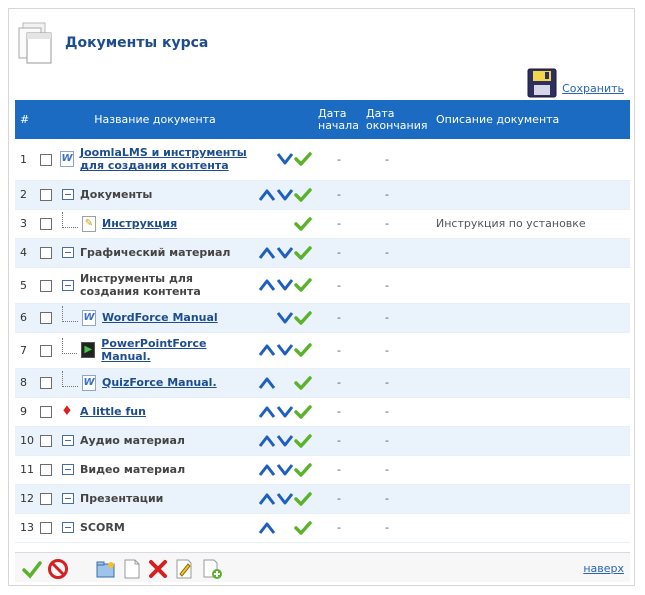 This screenshot has width=645, height=595. I want to click on row-number: 3, so click(26, 224).